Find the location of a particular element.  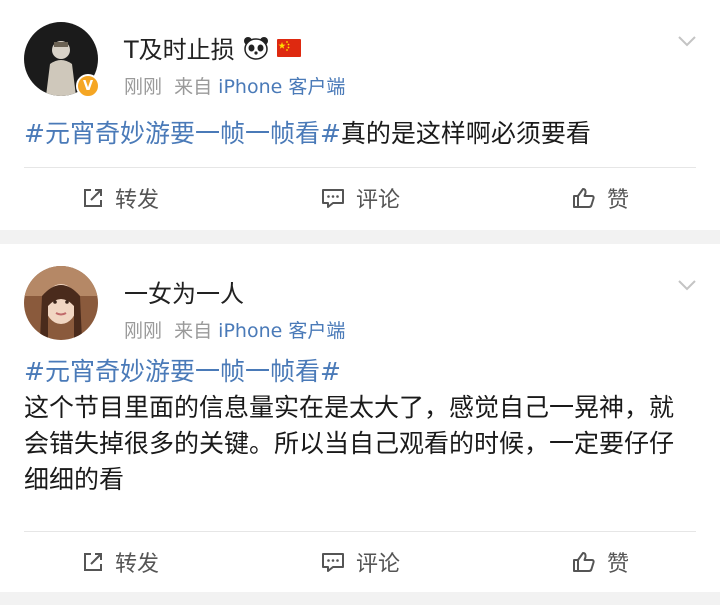

panda-icon is located at coordinates (256, 48).